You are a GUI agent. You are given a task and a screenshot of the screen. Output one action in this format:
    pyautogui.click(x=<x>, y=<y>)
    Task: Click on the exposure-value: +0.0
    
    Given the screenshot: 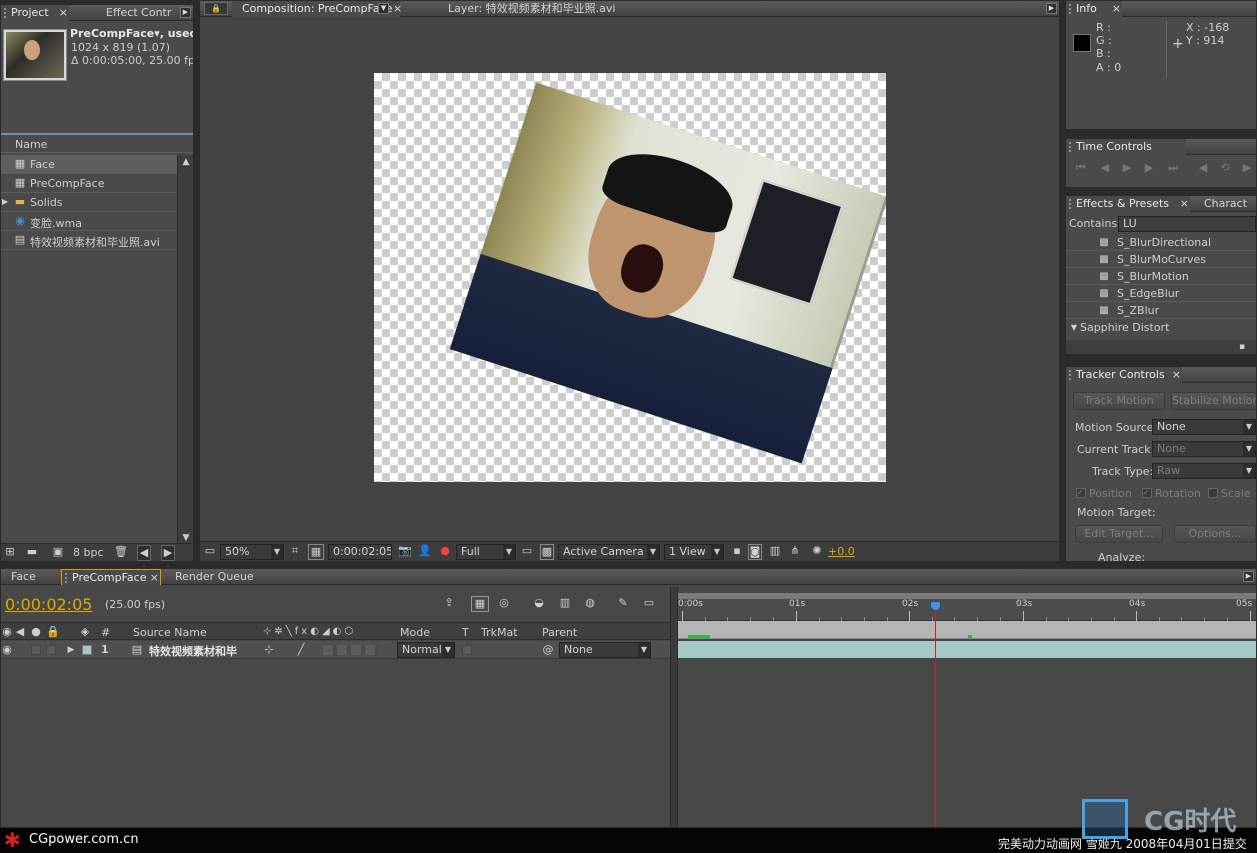 What is the action you would take?
    pyautogui.click(x=841, y=551)
    